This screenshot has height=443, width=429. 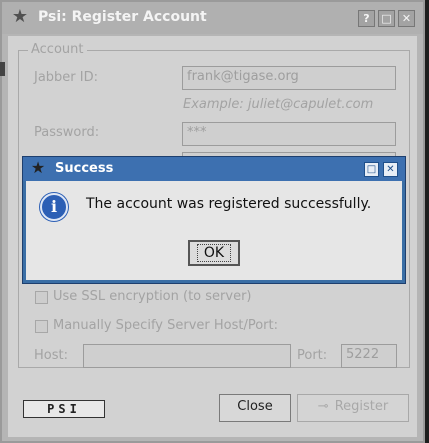 What do you see at coordinates (386, 18) in the screenshot?
I see `maximize-button: □` at bounding box center [386, 18].